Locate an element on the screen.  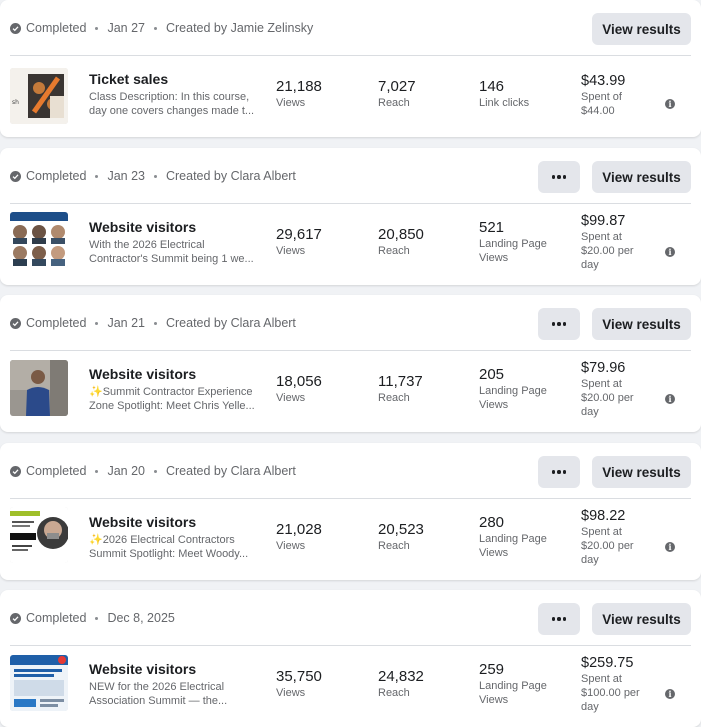
card-header: Completed Dec 8, 2025 View results is located at coordinates (350, 618).